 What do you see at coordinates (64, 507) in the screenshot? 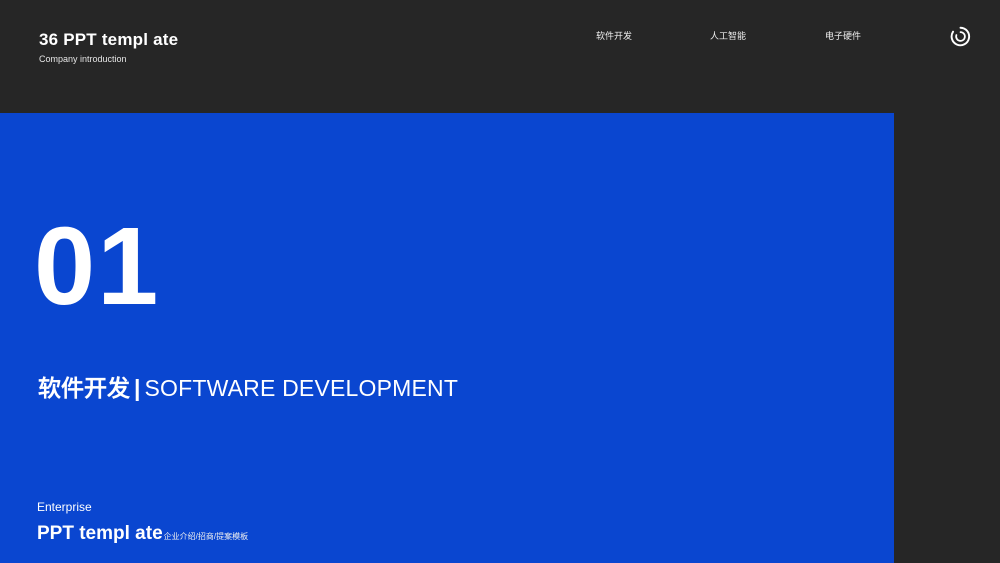
I see `enterprise-label: Enterprise` at bounding box center [64, 507].